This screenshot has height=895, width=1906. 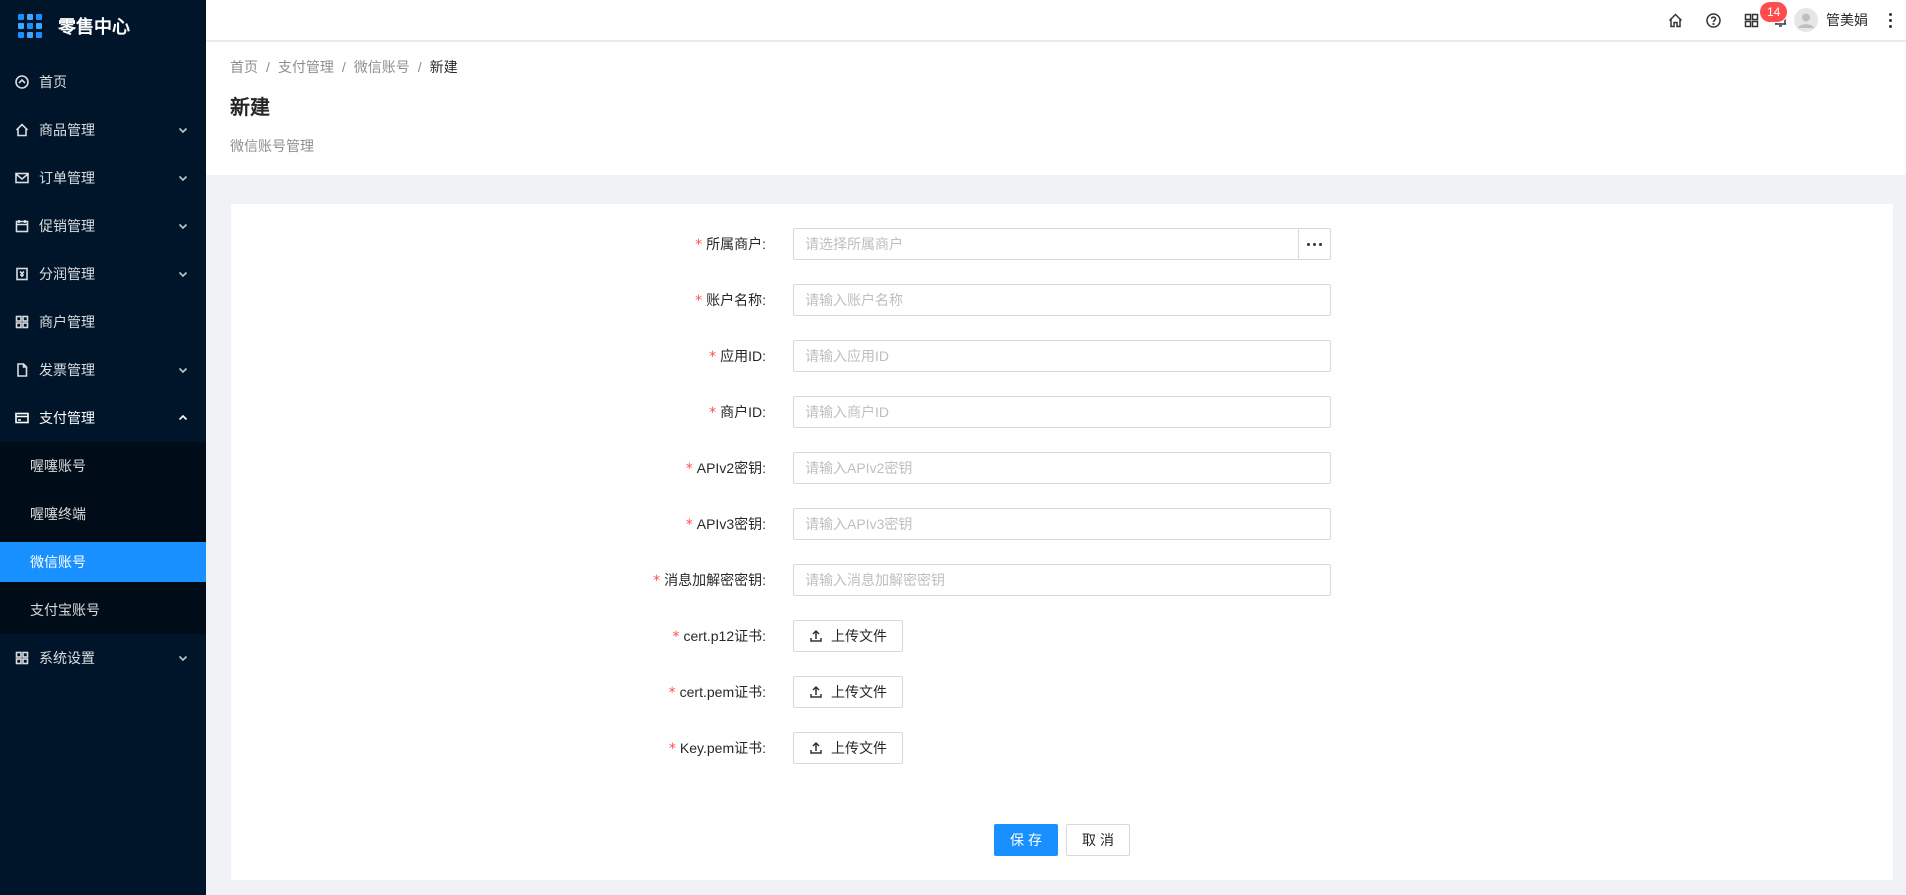 What do you see at coordinates (1056, 20) in the screenshot?
I see `top-header: 14 管美娟` at bounding box center [1056, 20].